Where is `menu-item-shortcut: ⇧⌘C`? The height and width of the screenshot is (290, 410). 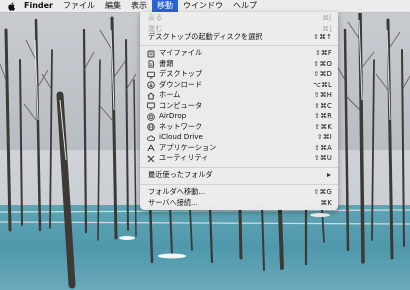 menu-item-shortcut: ⇧⌘C is located at coordinates (323, 105).